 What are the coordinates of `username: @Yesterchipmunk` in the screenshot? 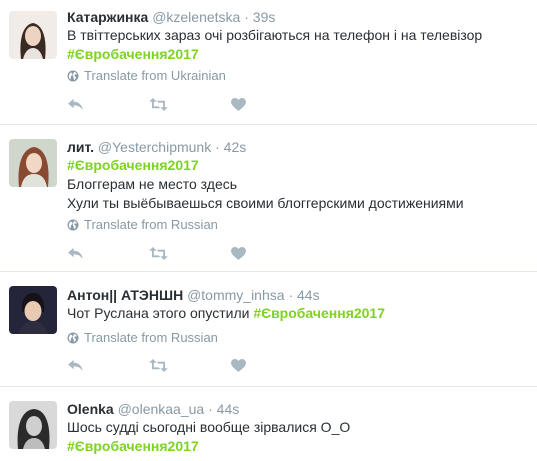 It's located at (154, 147).